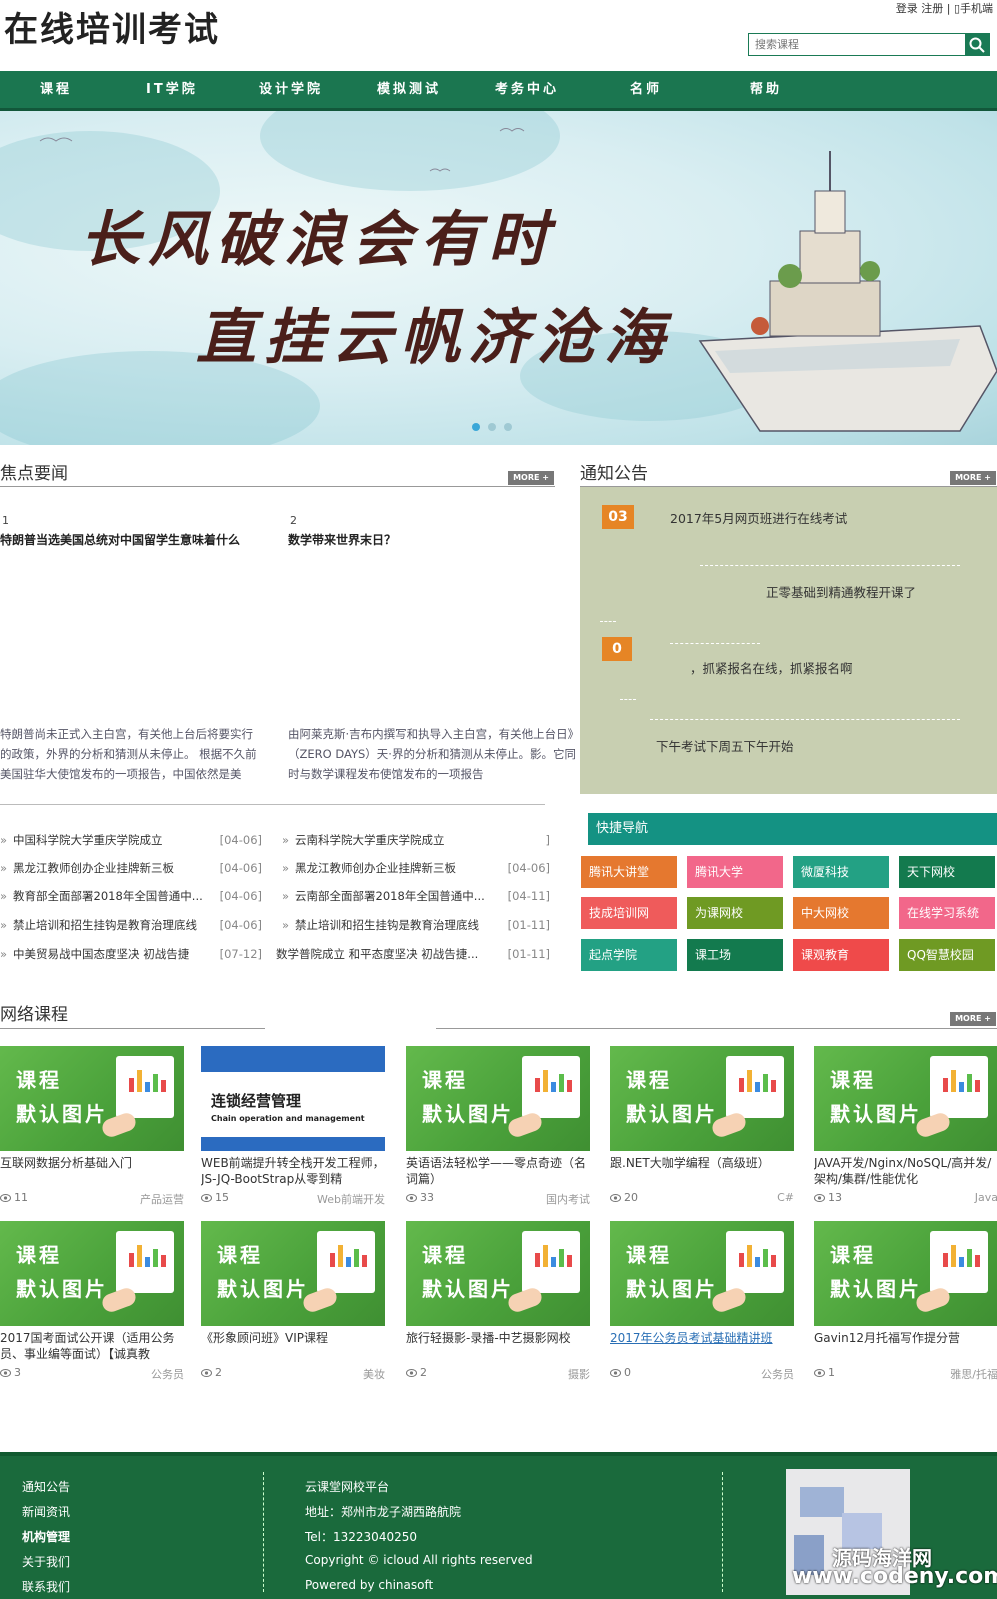 This screenshot has height=1599, width=997. Describe the element at coordinates (905, 1172) in the screenshot. I see `course-title: JAVA开发/Nginx/NoSQL/高并发/架构/集群/性能优化` at that location.